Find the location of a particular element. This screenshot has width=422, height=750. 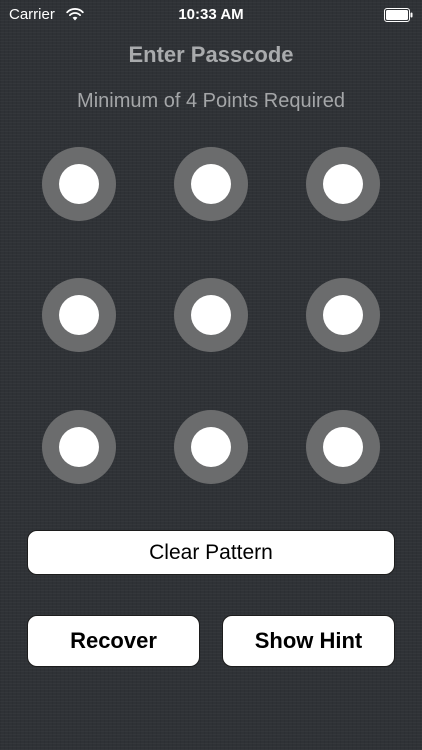

recover-button: Recover is located at coordinates (113, 641).